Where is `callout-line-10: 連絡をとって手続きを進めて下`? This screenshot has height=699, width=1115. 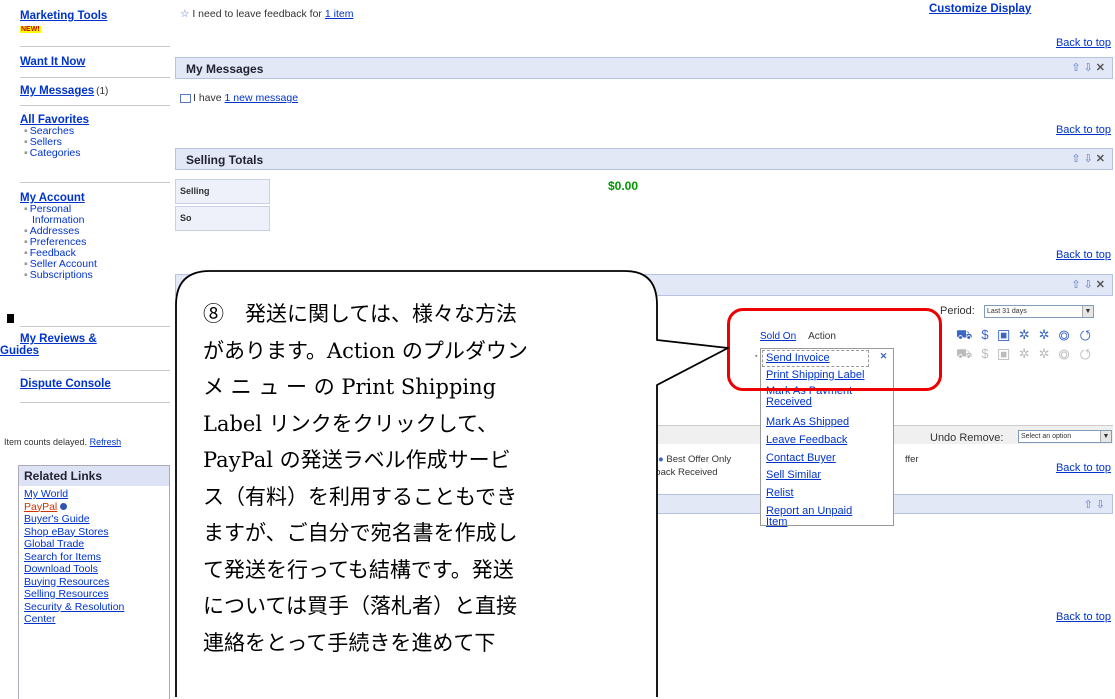
callout-line-10: 連絡をとって手続きを進めて下 is located at coordinates (349, 642).